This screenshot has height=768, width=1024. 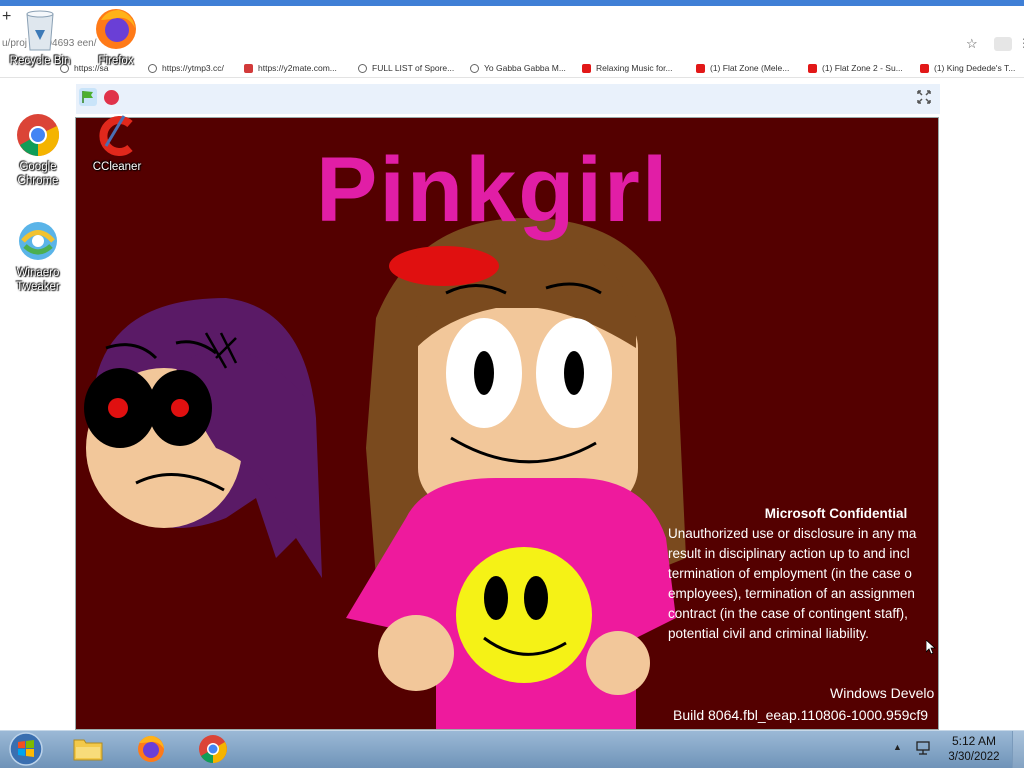 What do you see at coordinates (508, 99) in the screenshot?
I see `player-controls-bar` at bounding box center [508, 99].